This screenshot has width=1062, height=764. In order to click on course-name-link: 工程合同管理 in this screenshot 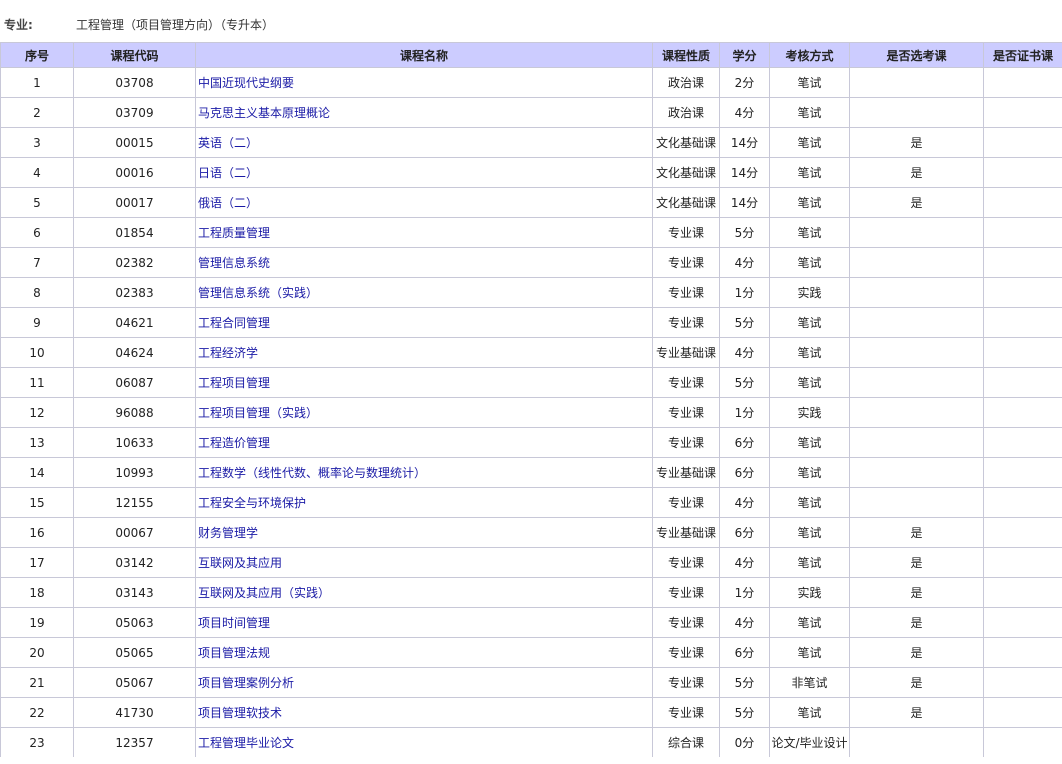, I will do `click(234, 323)`.